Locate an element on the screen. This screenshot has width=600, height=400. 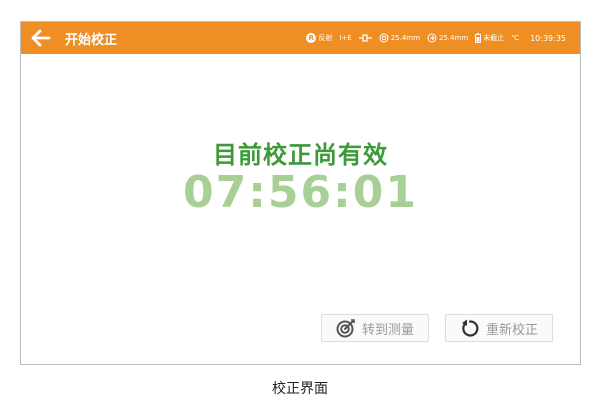
measure-area-status: 25.4mm is located at coordinates (447, 38).